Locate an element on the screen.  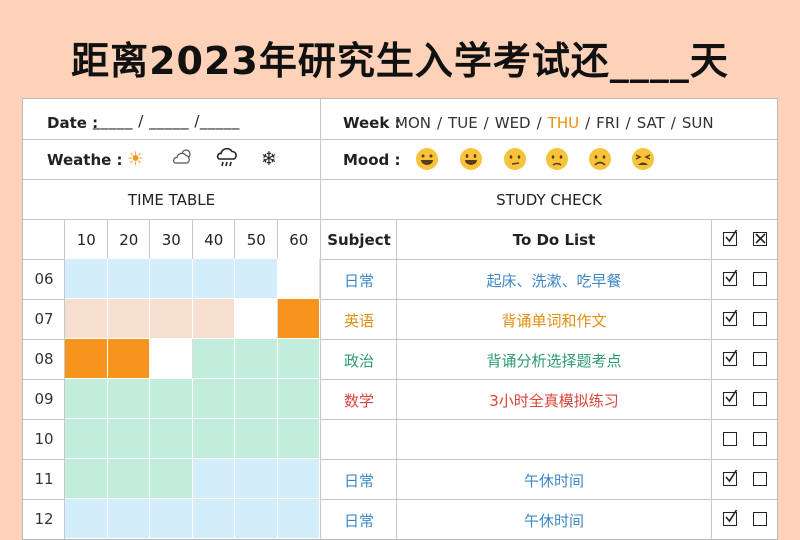
sad-face-icon is located at coordinates (600, 159).